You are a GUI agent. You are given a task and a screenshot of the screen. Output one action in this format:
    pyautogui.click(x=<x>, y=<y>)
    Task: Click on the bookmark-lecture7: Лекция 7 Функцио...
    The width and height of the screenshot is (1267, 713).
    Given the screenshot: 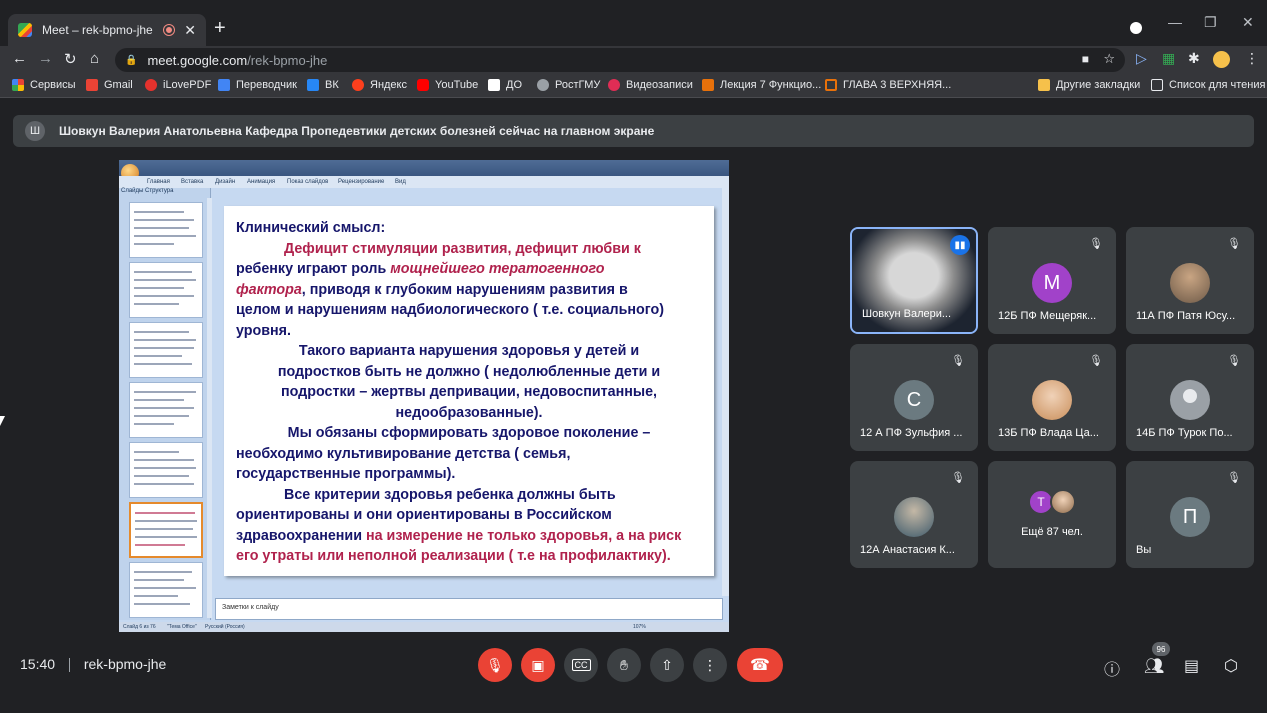 What is the action you would take?
    pyautogui.click(x=761, y=85)
    